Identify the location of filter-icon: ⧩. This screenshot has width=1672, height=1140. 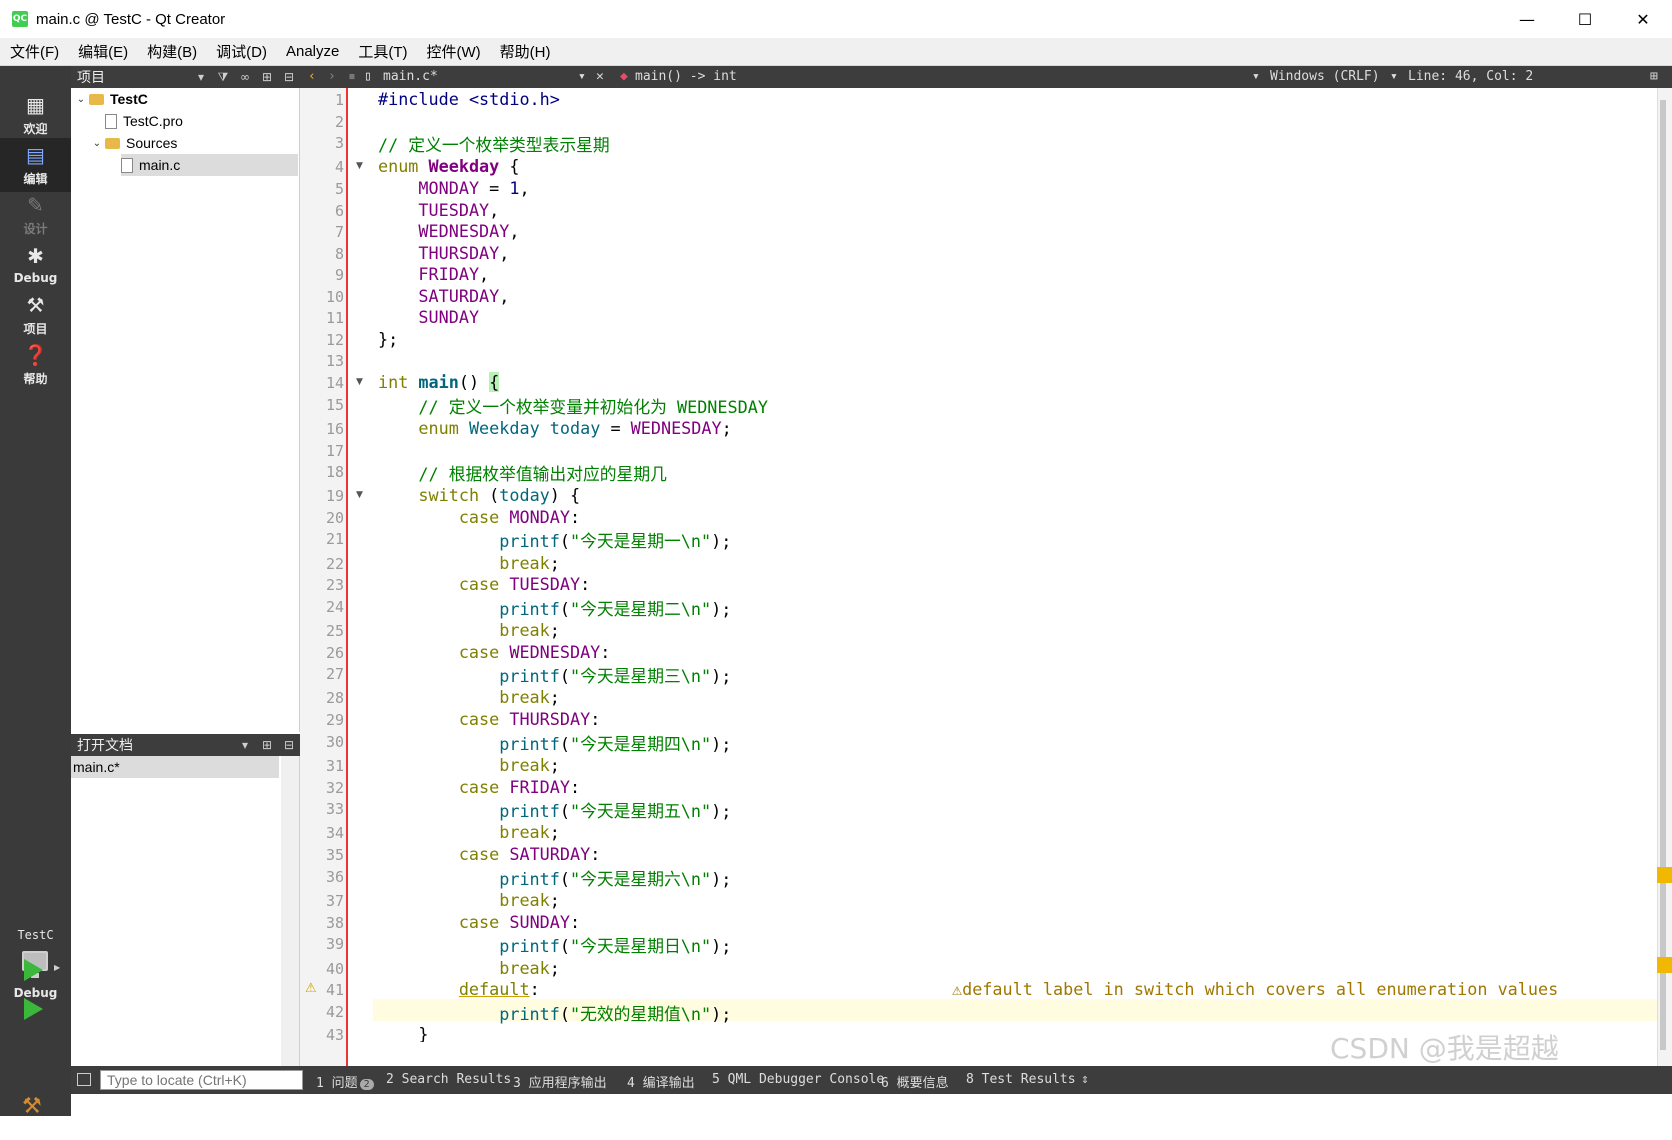
(223, 77).